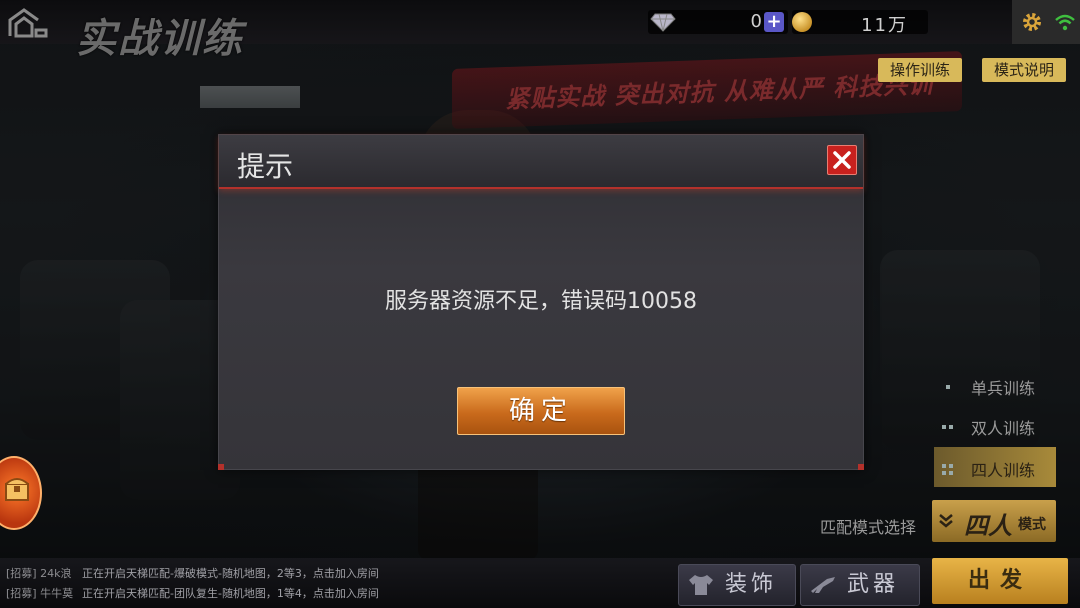 The image size is (1080, 608). I want to click on rifle-icon, so click(823, 585).